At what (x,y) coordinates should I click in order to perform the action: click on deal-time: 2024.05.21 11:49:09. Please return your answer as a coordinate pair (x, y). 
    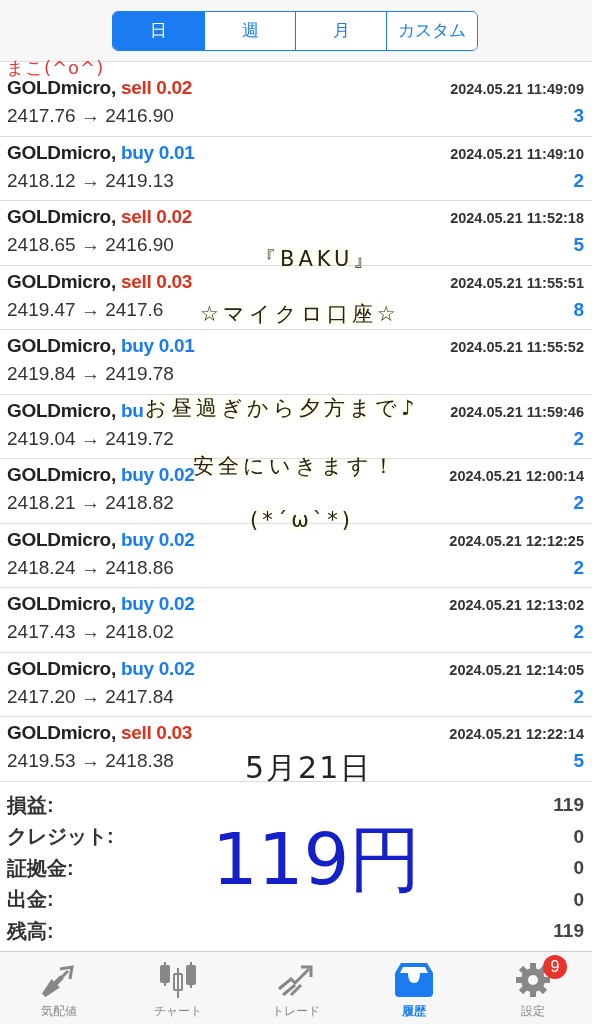
    Looking at the image, I should click on (517, 89).